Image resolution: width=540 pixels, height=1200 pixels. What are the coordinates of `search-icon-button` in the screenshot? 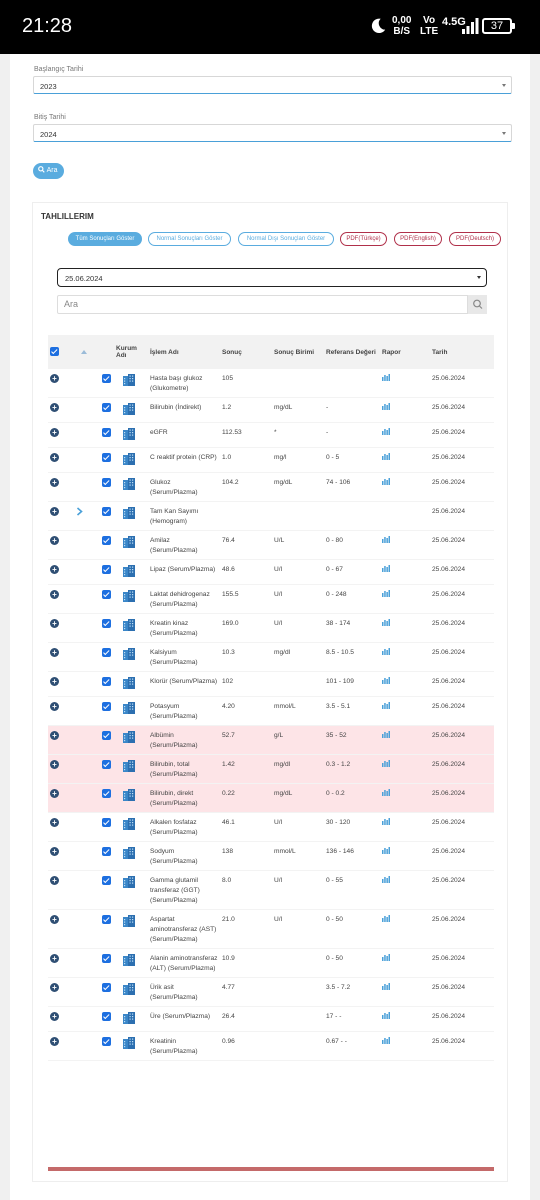 It's located at (477, 304).